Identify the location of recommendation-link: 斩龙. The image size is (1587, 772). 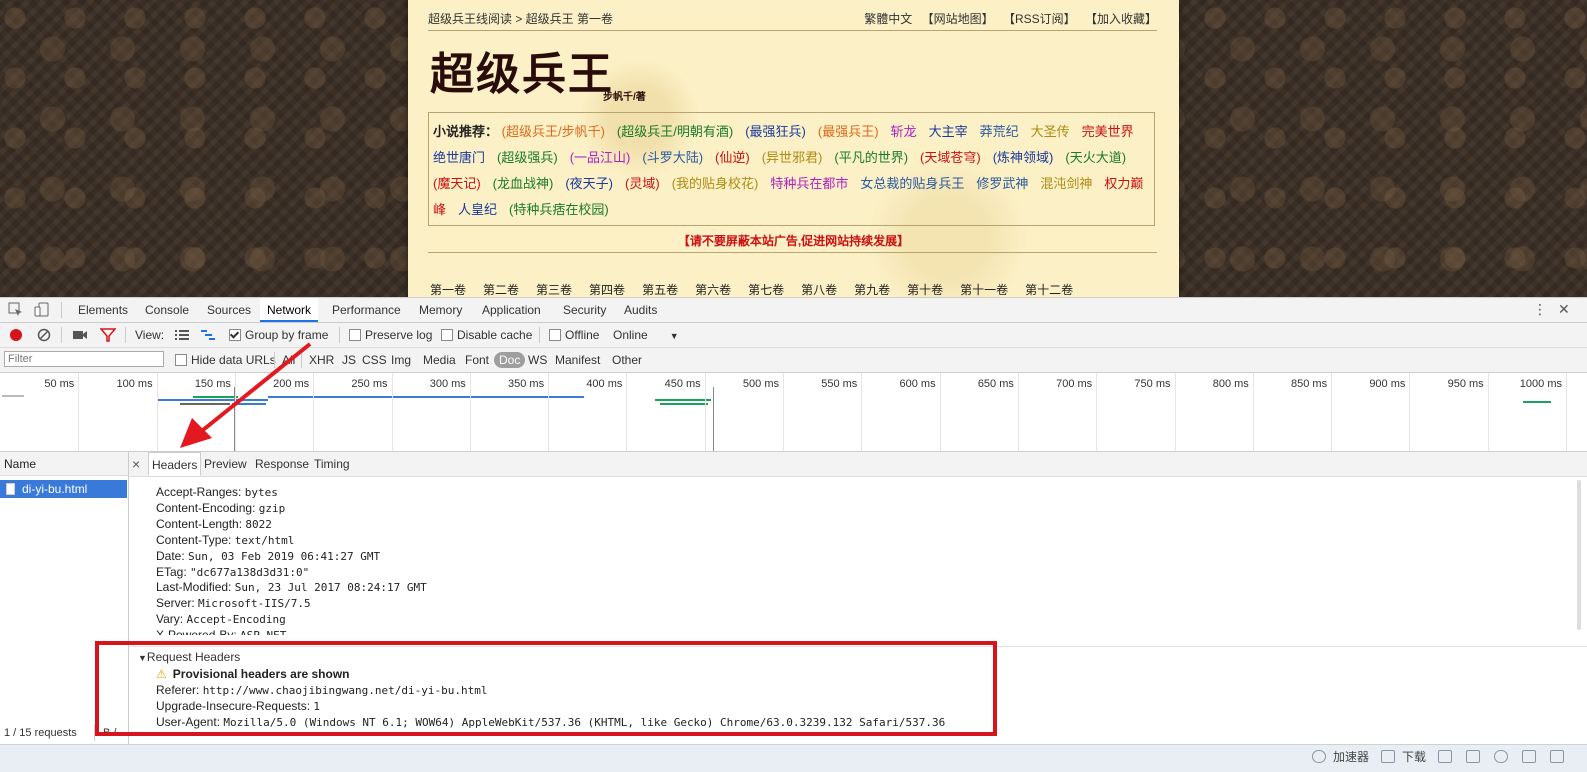
(904, 131).